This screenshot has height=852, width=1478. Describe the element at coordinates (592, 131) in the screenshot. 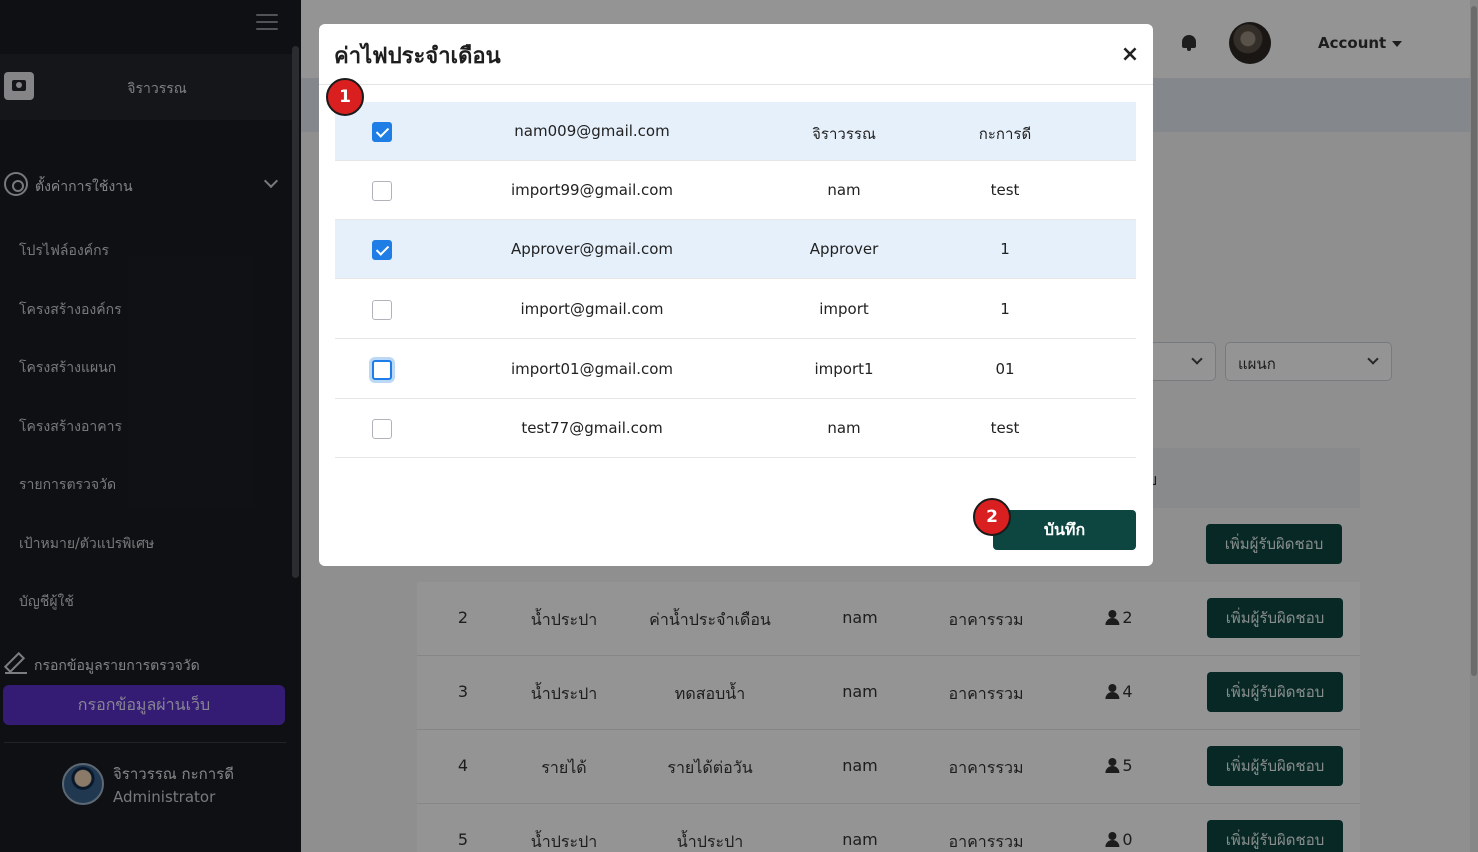

I see `user-email: nam009@gmail.com` at that location.